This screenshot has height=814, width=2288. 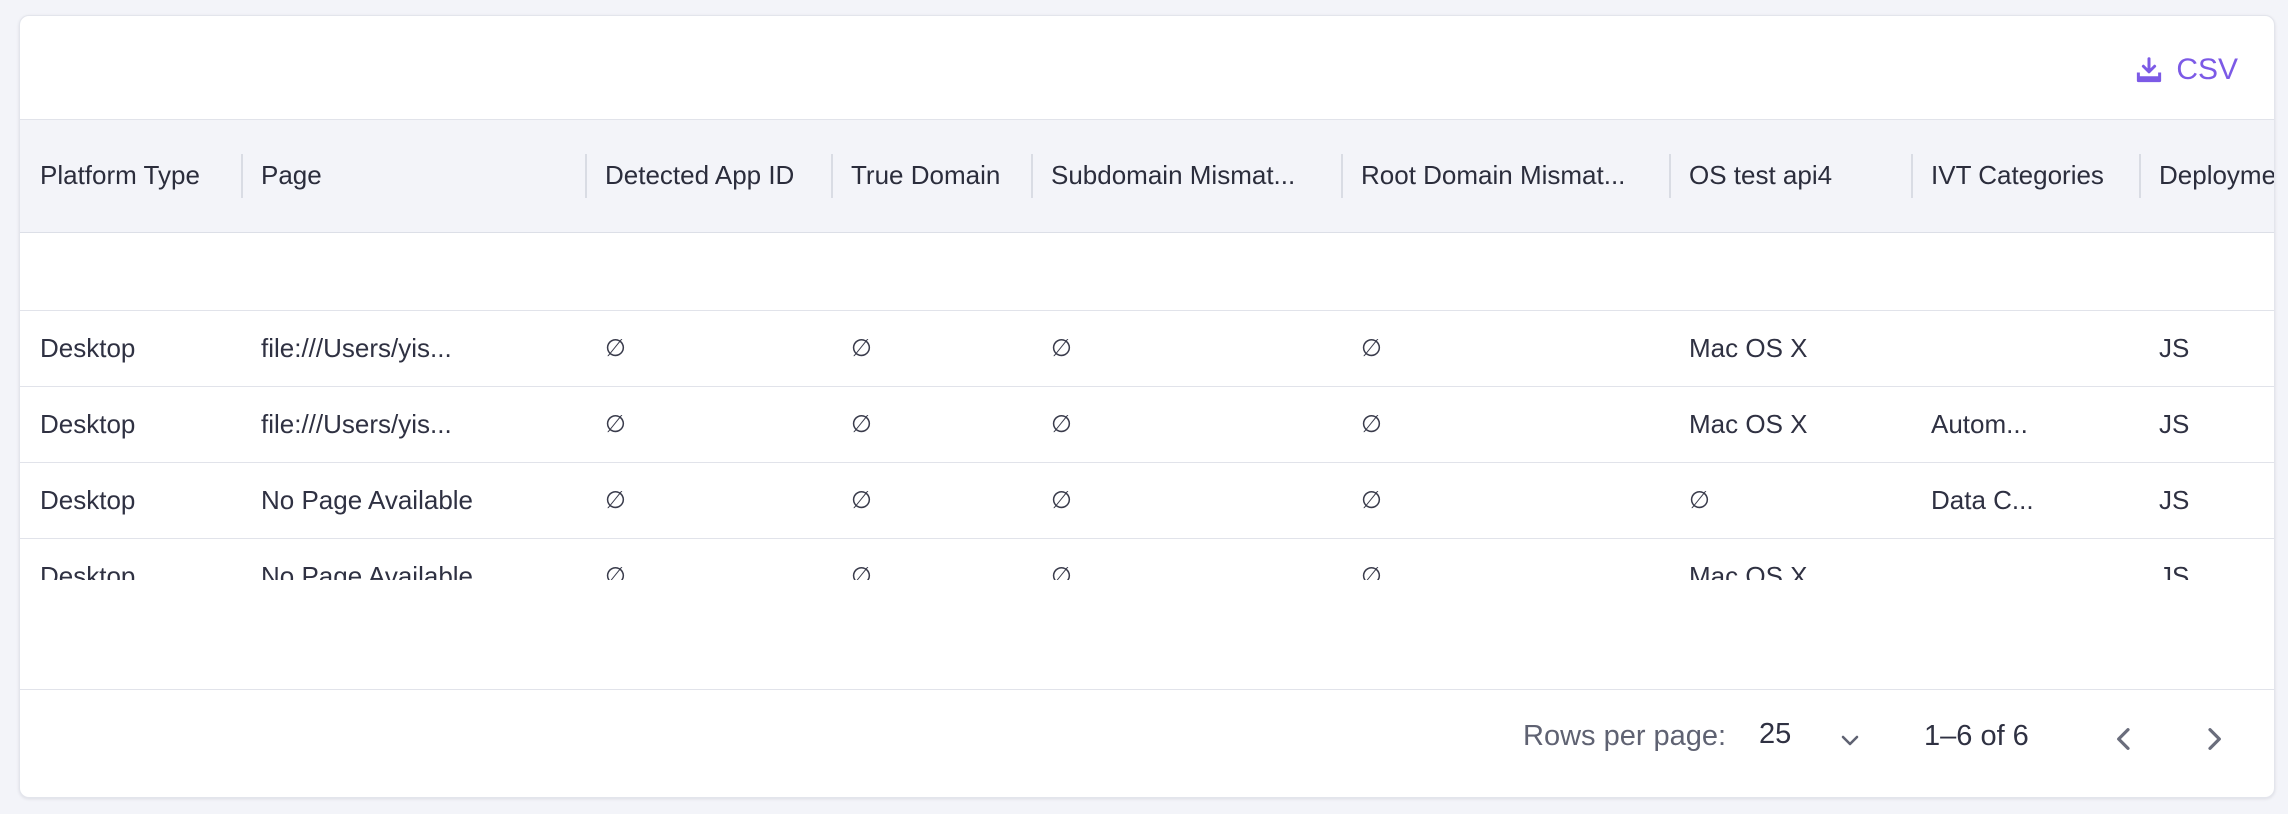 What do you see at coordinates (2017, 175) in the screenshot?
I see `column-header-label: IVT Categories` at bounding box center [2017, 175].